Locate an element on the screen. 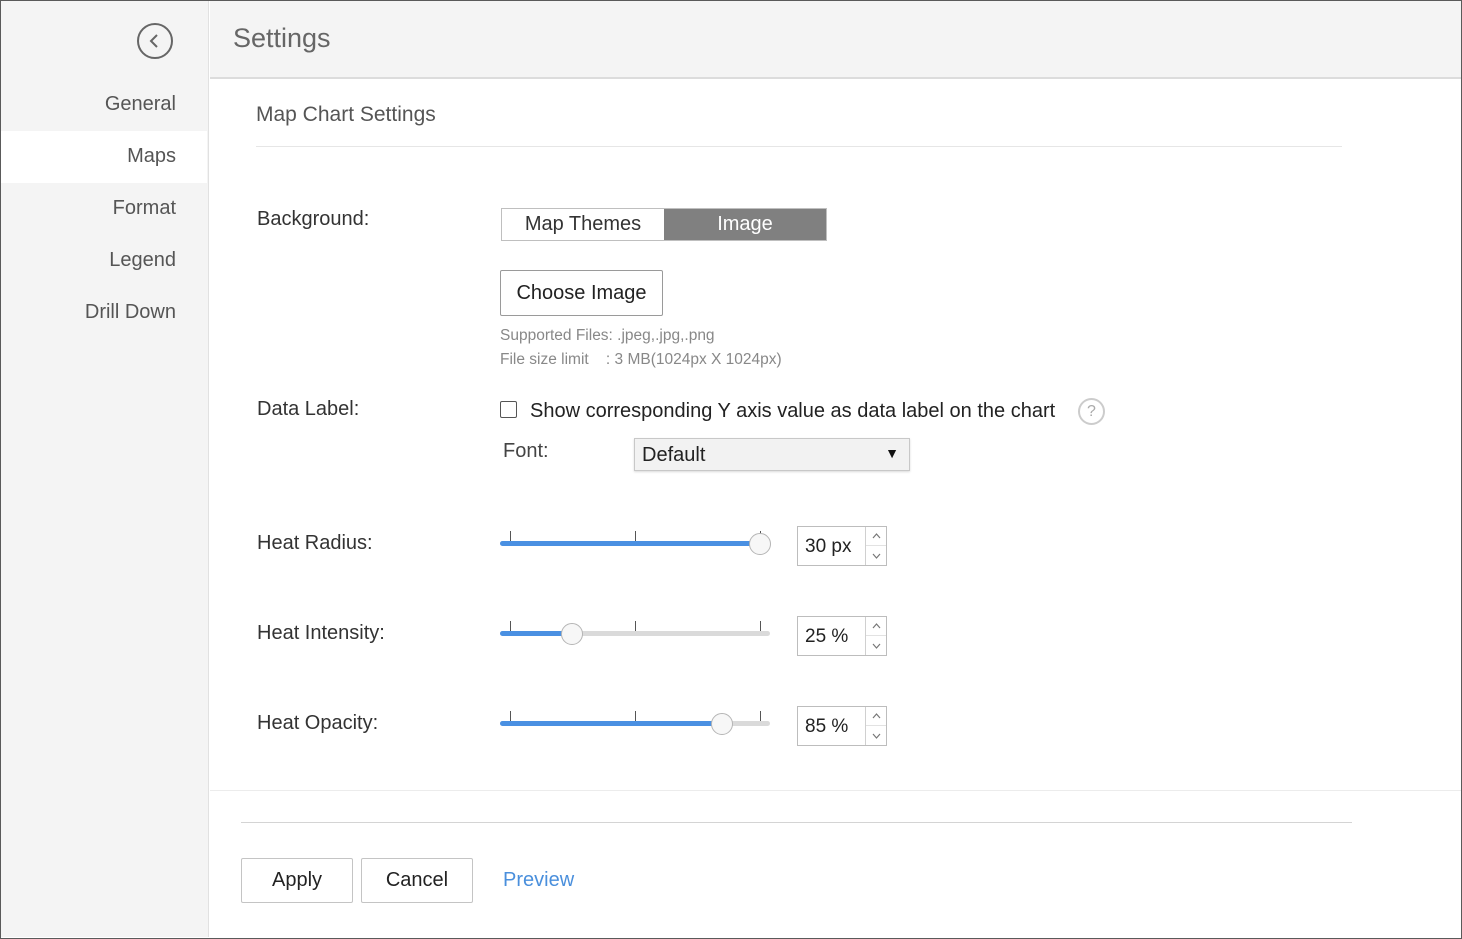 The width and height of the screenshot is (1462, 939). heat-opacity-slider is located at coordinates (635, 723).